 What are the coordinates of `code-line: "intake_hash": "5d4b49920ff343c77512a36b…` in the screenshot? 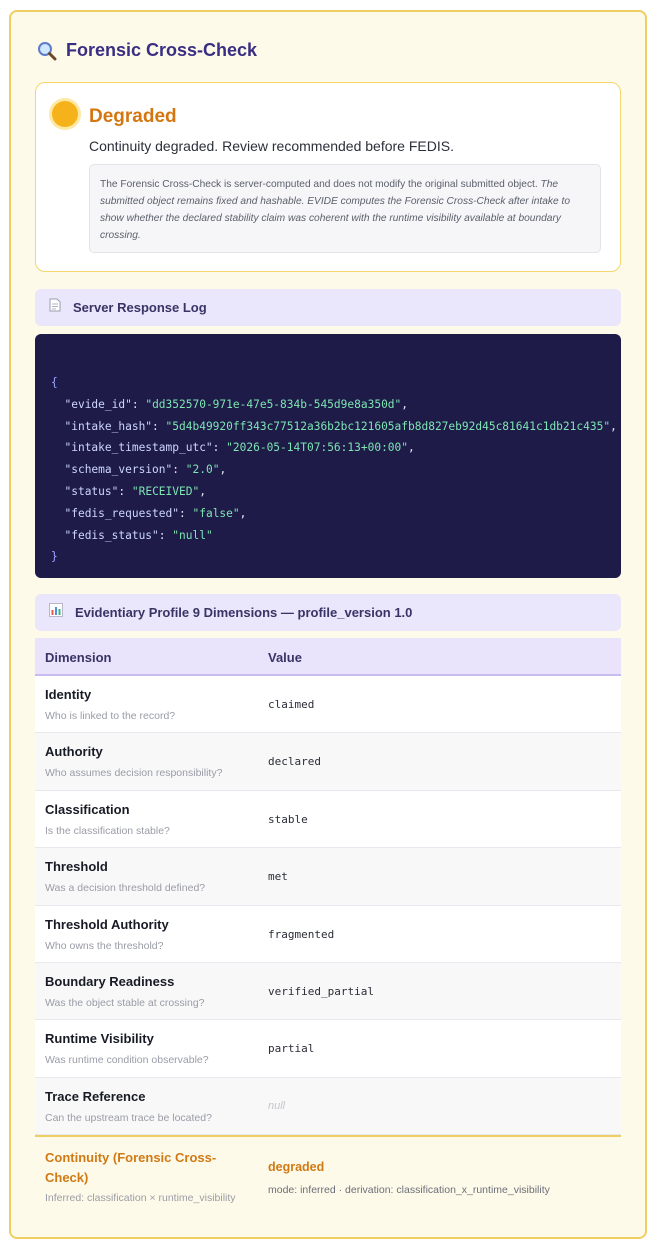 It's located at (340, 426).